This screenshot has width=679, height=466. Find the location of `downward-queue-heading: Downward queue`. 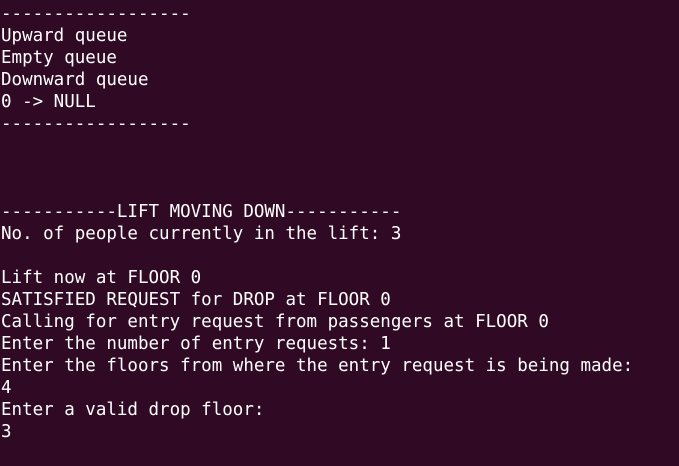

downward-queue-heading: Downward queue is located at coordinates (75, 80).